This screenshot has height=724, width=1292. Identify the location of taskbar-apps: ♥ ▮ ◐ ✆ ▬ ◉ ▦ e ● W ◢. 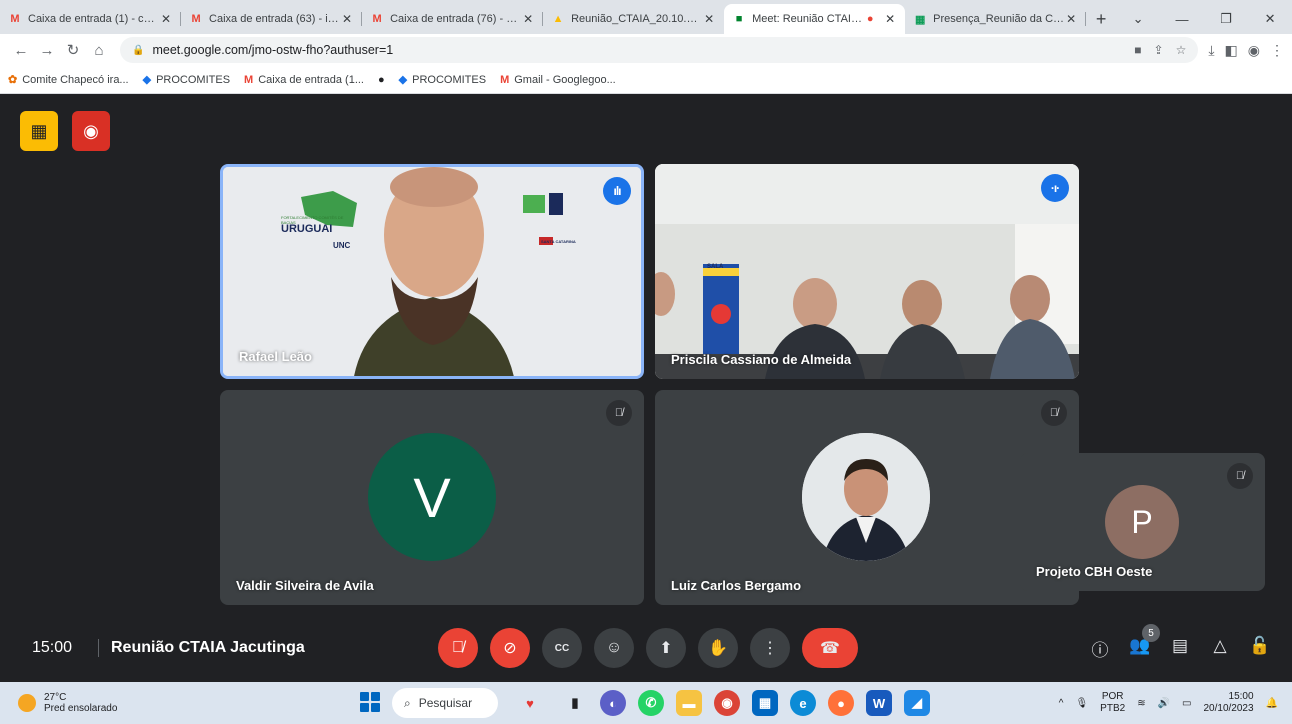
(720, 703).